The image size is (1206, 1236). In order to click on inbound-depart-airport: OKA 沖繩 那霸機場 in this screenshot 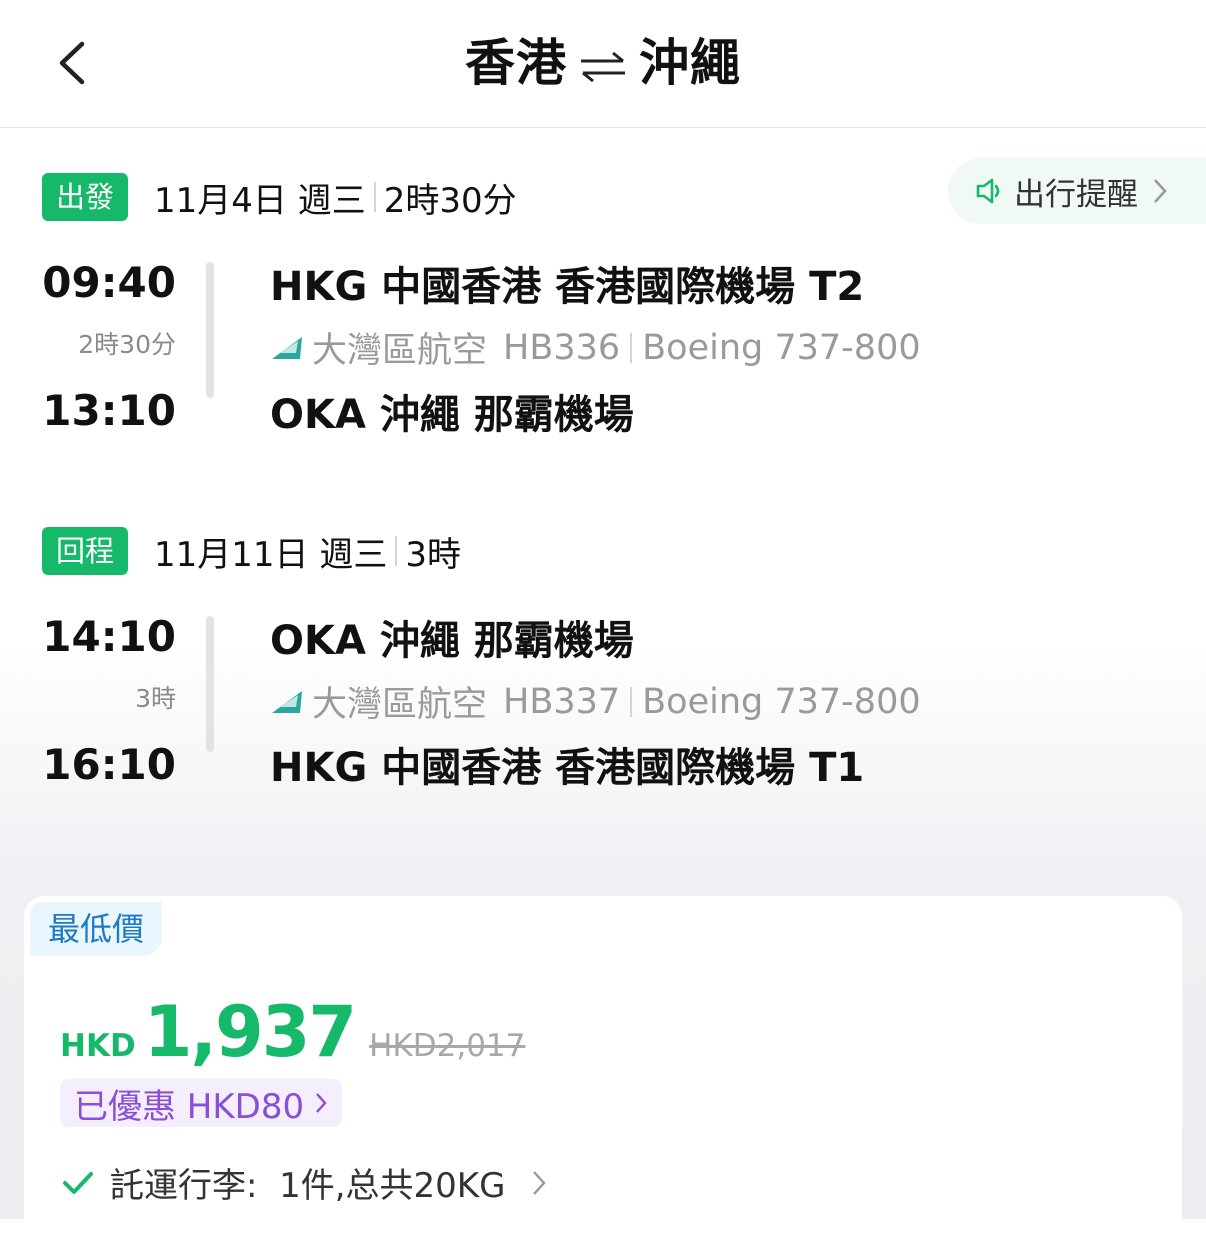, I will do `click(452, 641)`.